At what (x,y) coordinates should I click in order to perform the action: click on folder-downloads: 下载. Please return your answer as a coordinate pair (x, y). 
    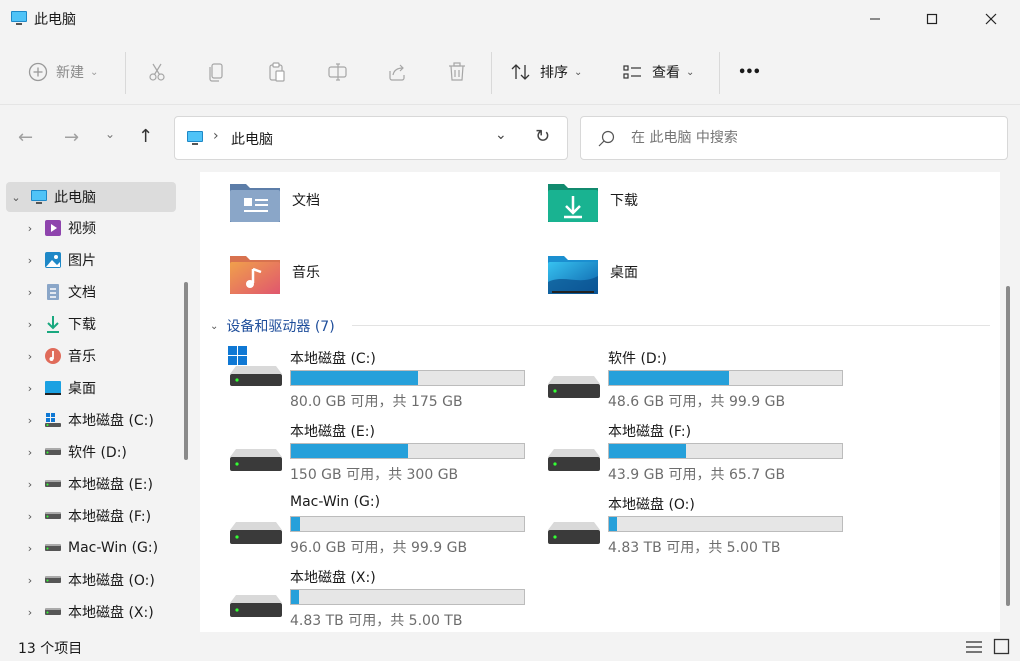
    Looking at the image, I should click on (592, 202).